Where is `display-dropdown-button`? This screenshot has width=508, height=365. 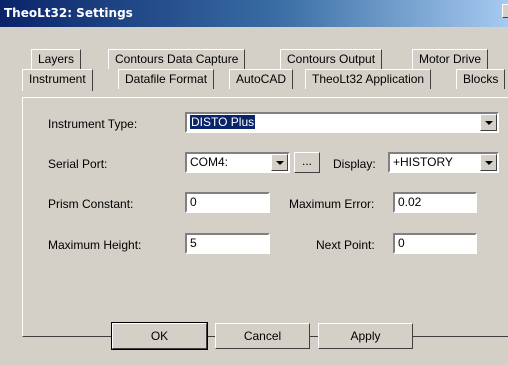
display-dropdown-button is located at coordinates (488, 162).